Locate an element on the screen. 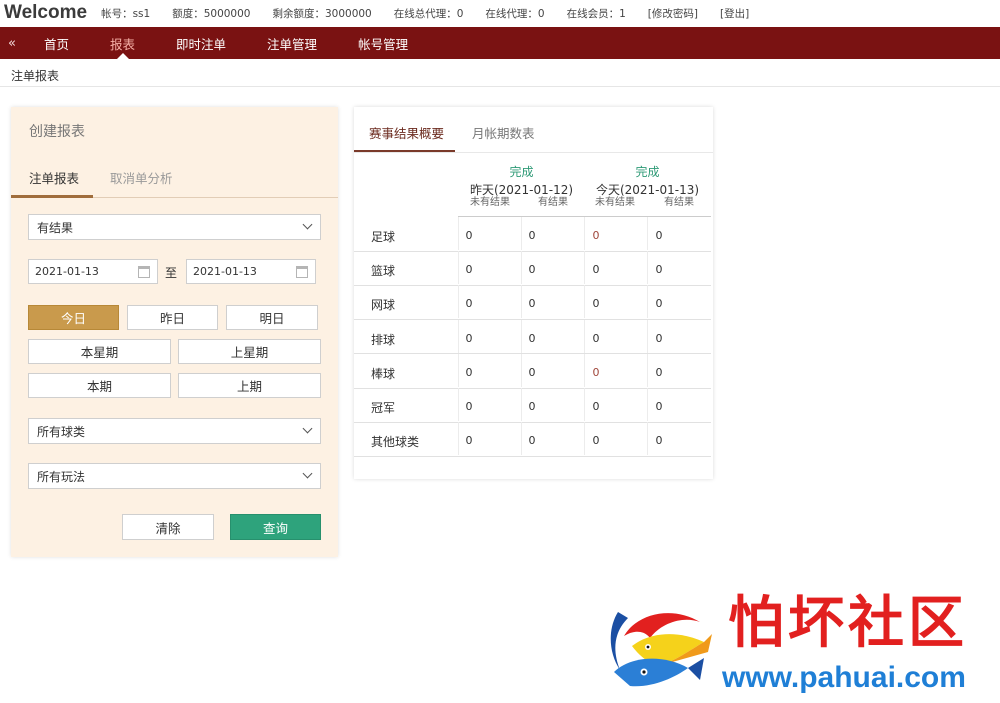 Image resolution: width=1000 pixels, height=703 pixels. watermark-url: www.pahuai.com is located at coordinates (844, 677).